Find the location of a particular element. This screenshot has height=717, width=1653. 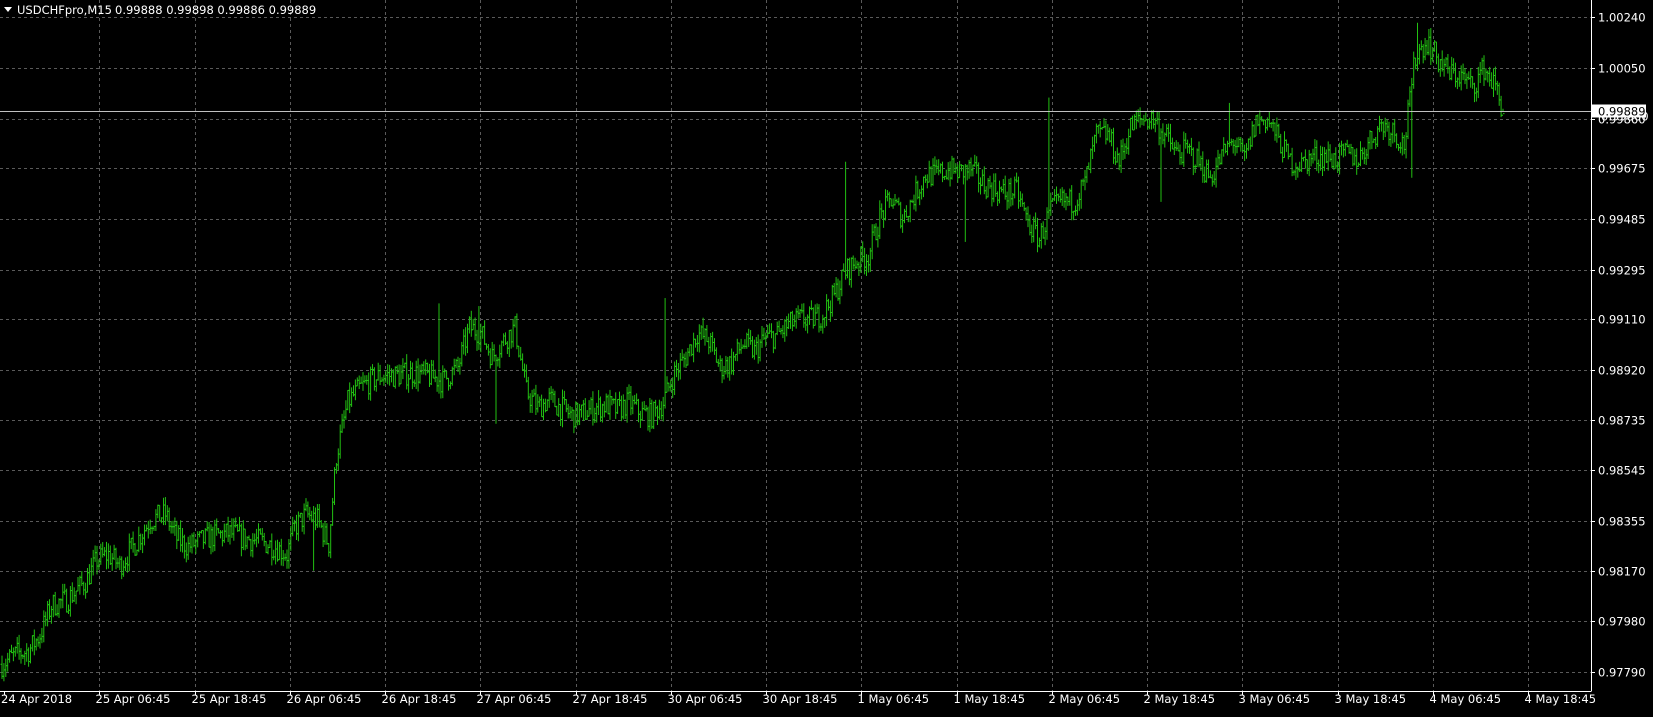

time-tick-label: 1 May 18:45 is located at coordinates (990, 699).